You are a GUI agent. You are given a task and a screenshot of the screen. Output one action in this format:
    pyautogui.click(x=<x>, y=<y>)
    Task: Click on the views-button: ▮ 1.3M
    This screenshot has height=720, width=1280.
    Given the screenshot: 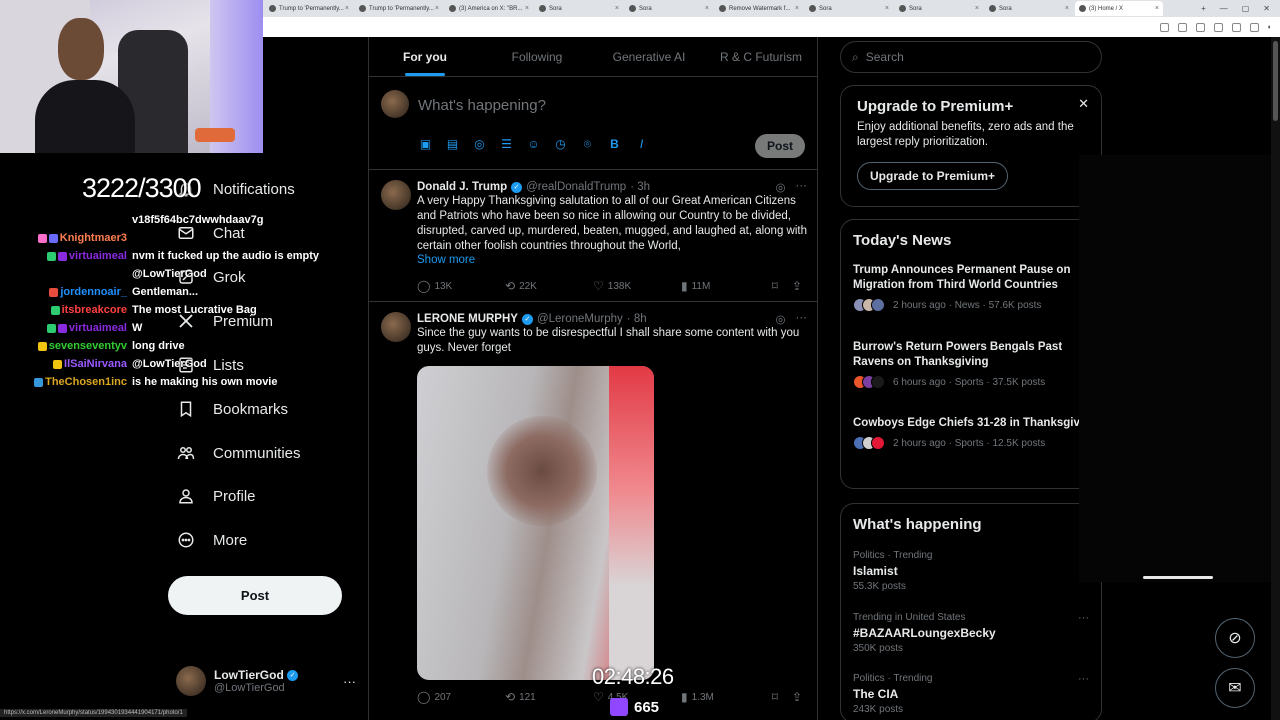 What is the action you would take?
    pyautogui.click(x=725, y=697)
    